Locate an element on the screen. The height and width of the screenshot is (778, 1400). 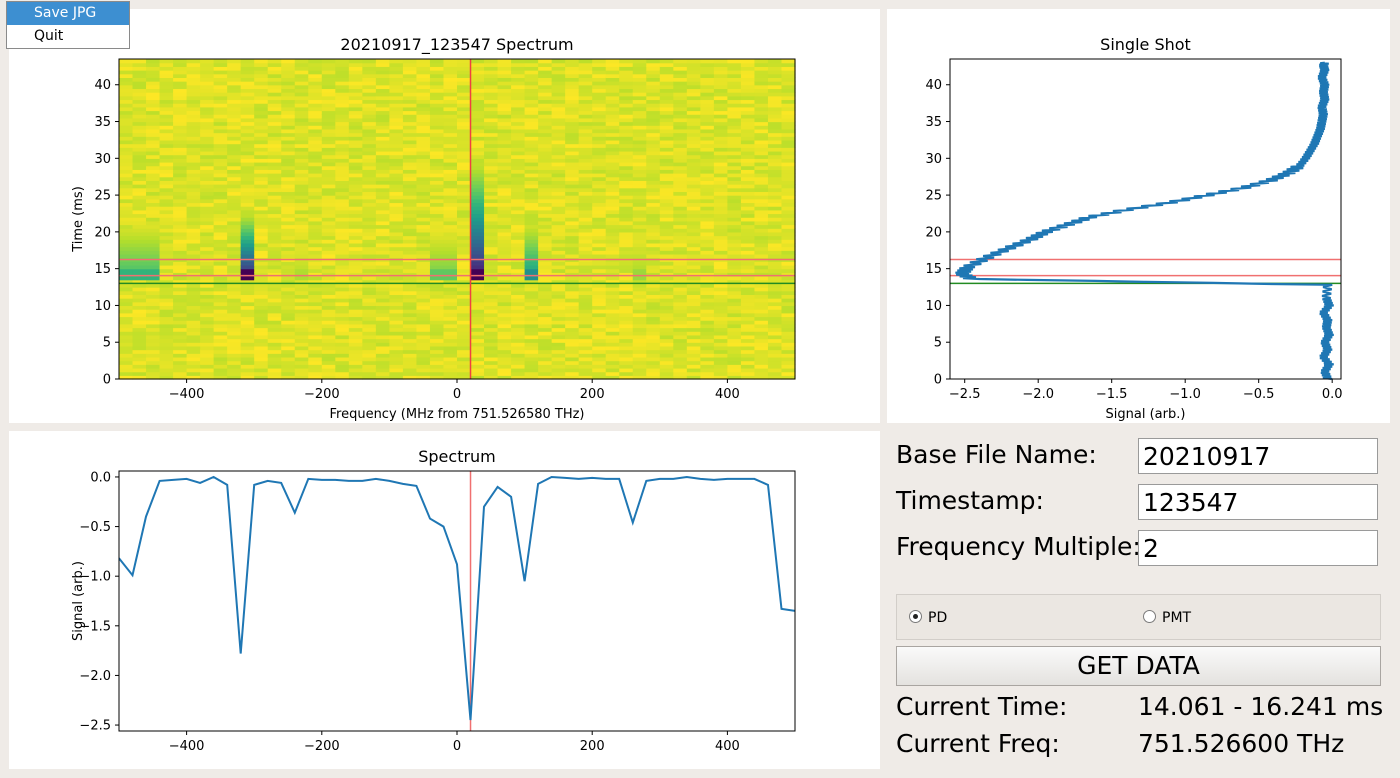
radio-pmt: PMT is located at coordinates (1167, 617).